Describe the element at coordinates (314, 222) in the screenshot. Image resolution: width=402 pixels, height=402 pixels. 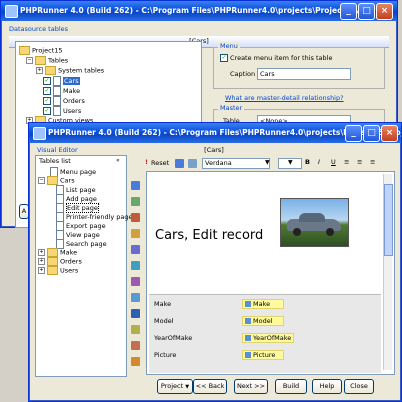
I see `car-picture` at that location.